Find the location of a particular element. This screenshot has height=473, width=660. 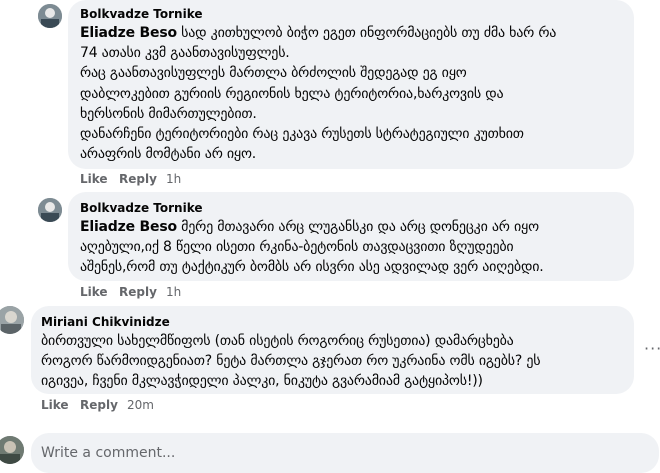

comment-composer is located at coordinates (345, 453).